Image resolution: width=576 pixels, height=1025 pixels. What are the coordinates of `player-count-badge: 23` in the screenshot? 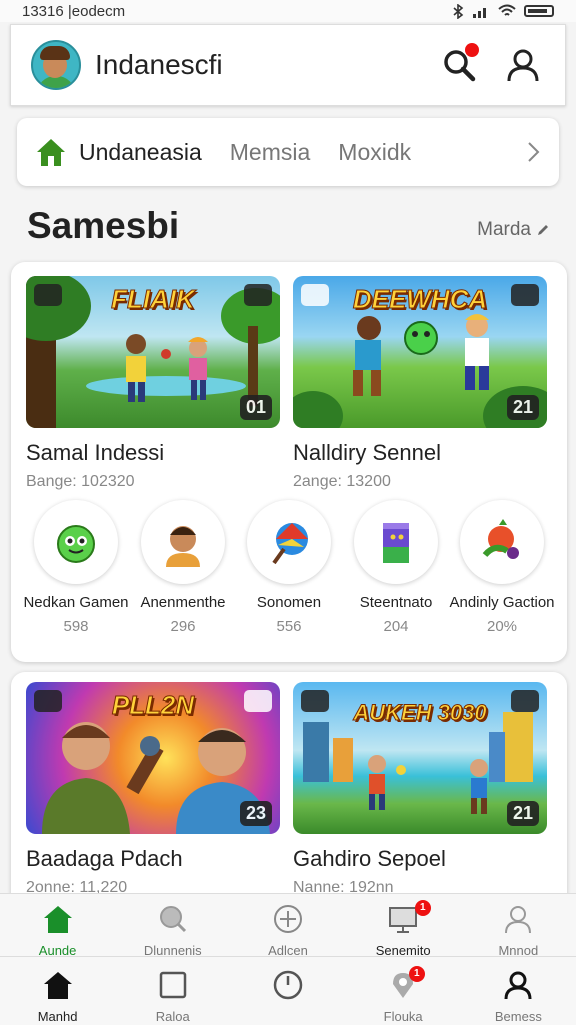 It's located at (255, 813).